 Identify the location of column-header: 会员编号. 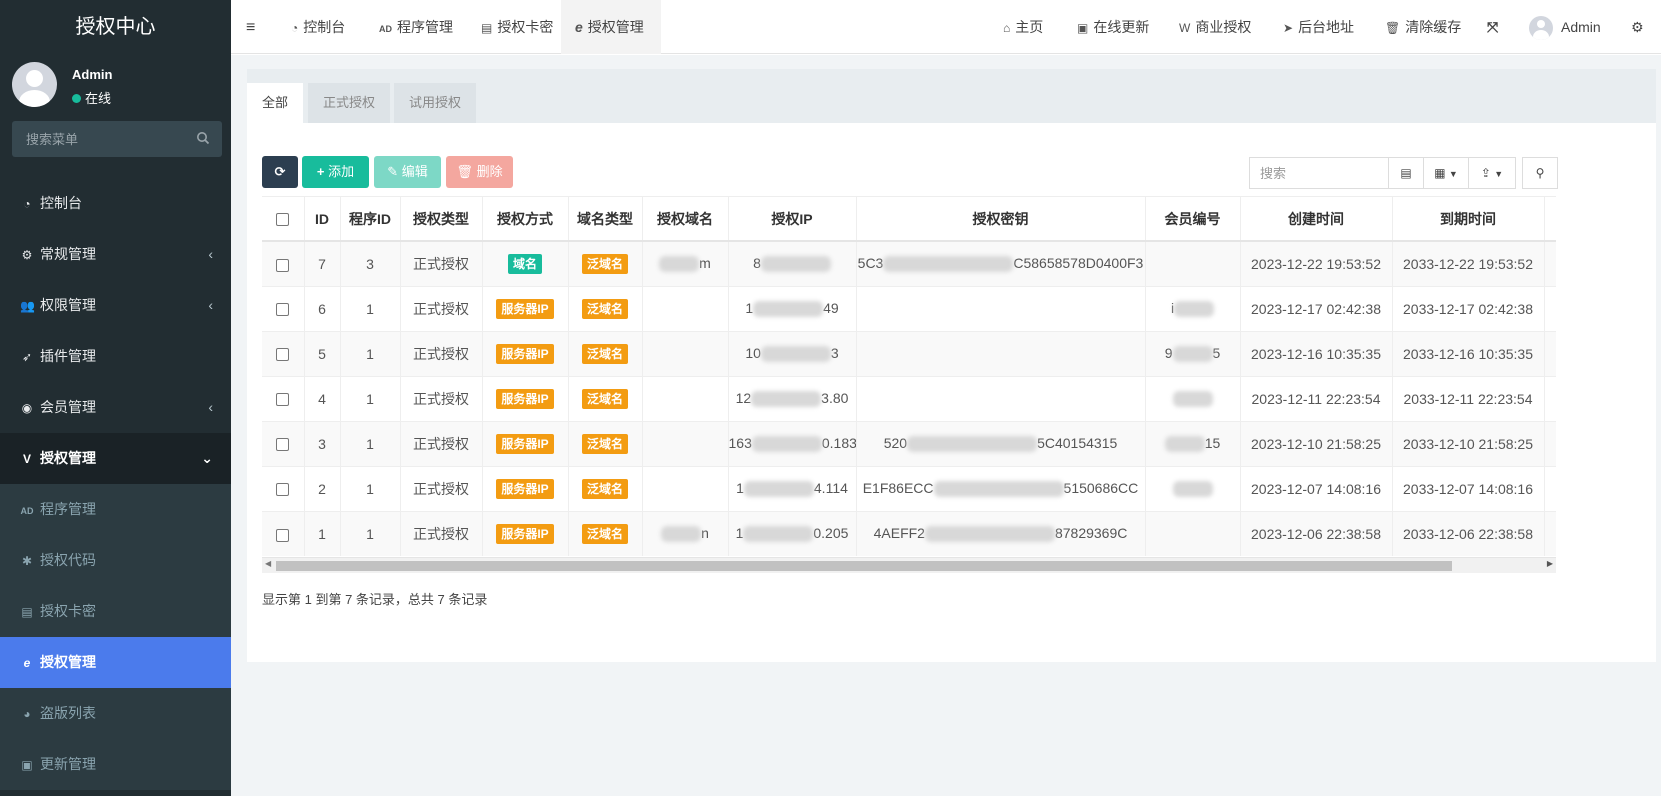
(1193, 219).